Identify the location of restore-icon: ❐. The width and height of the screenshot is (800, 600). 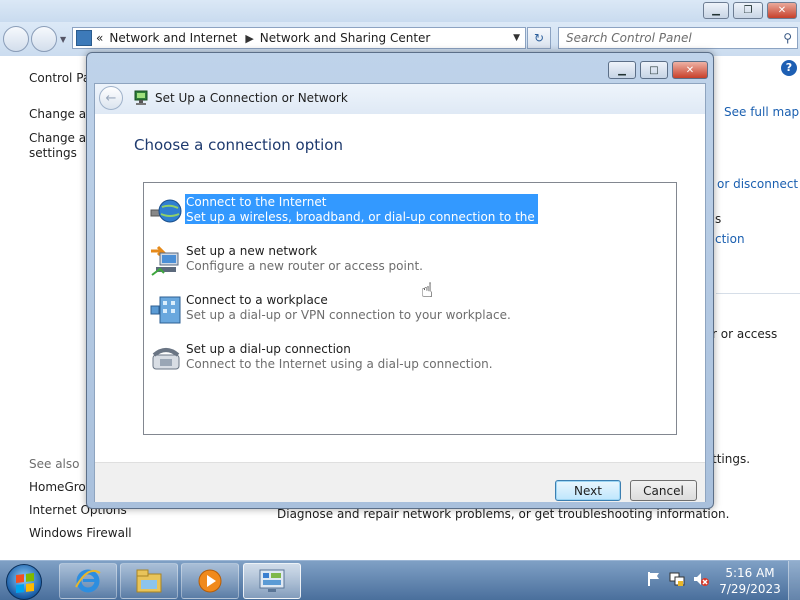
(748, 10).